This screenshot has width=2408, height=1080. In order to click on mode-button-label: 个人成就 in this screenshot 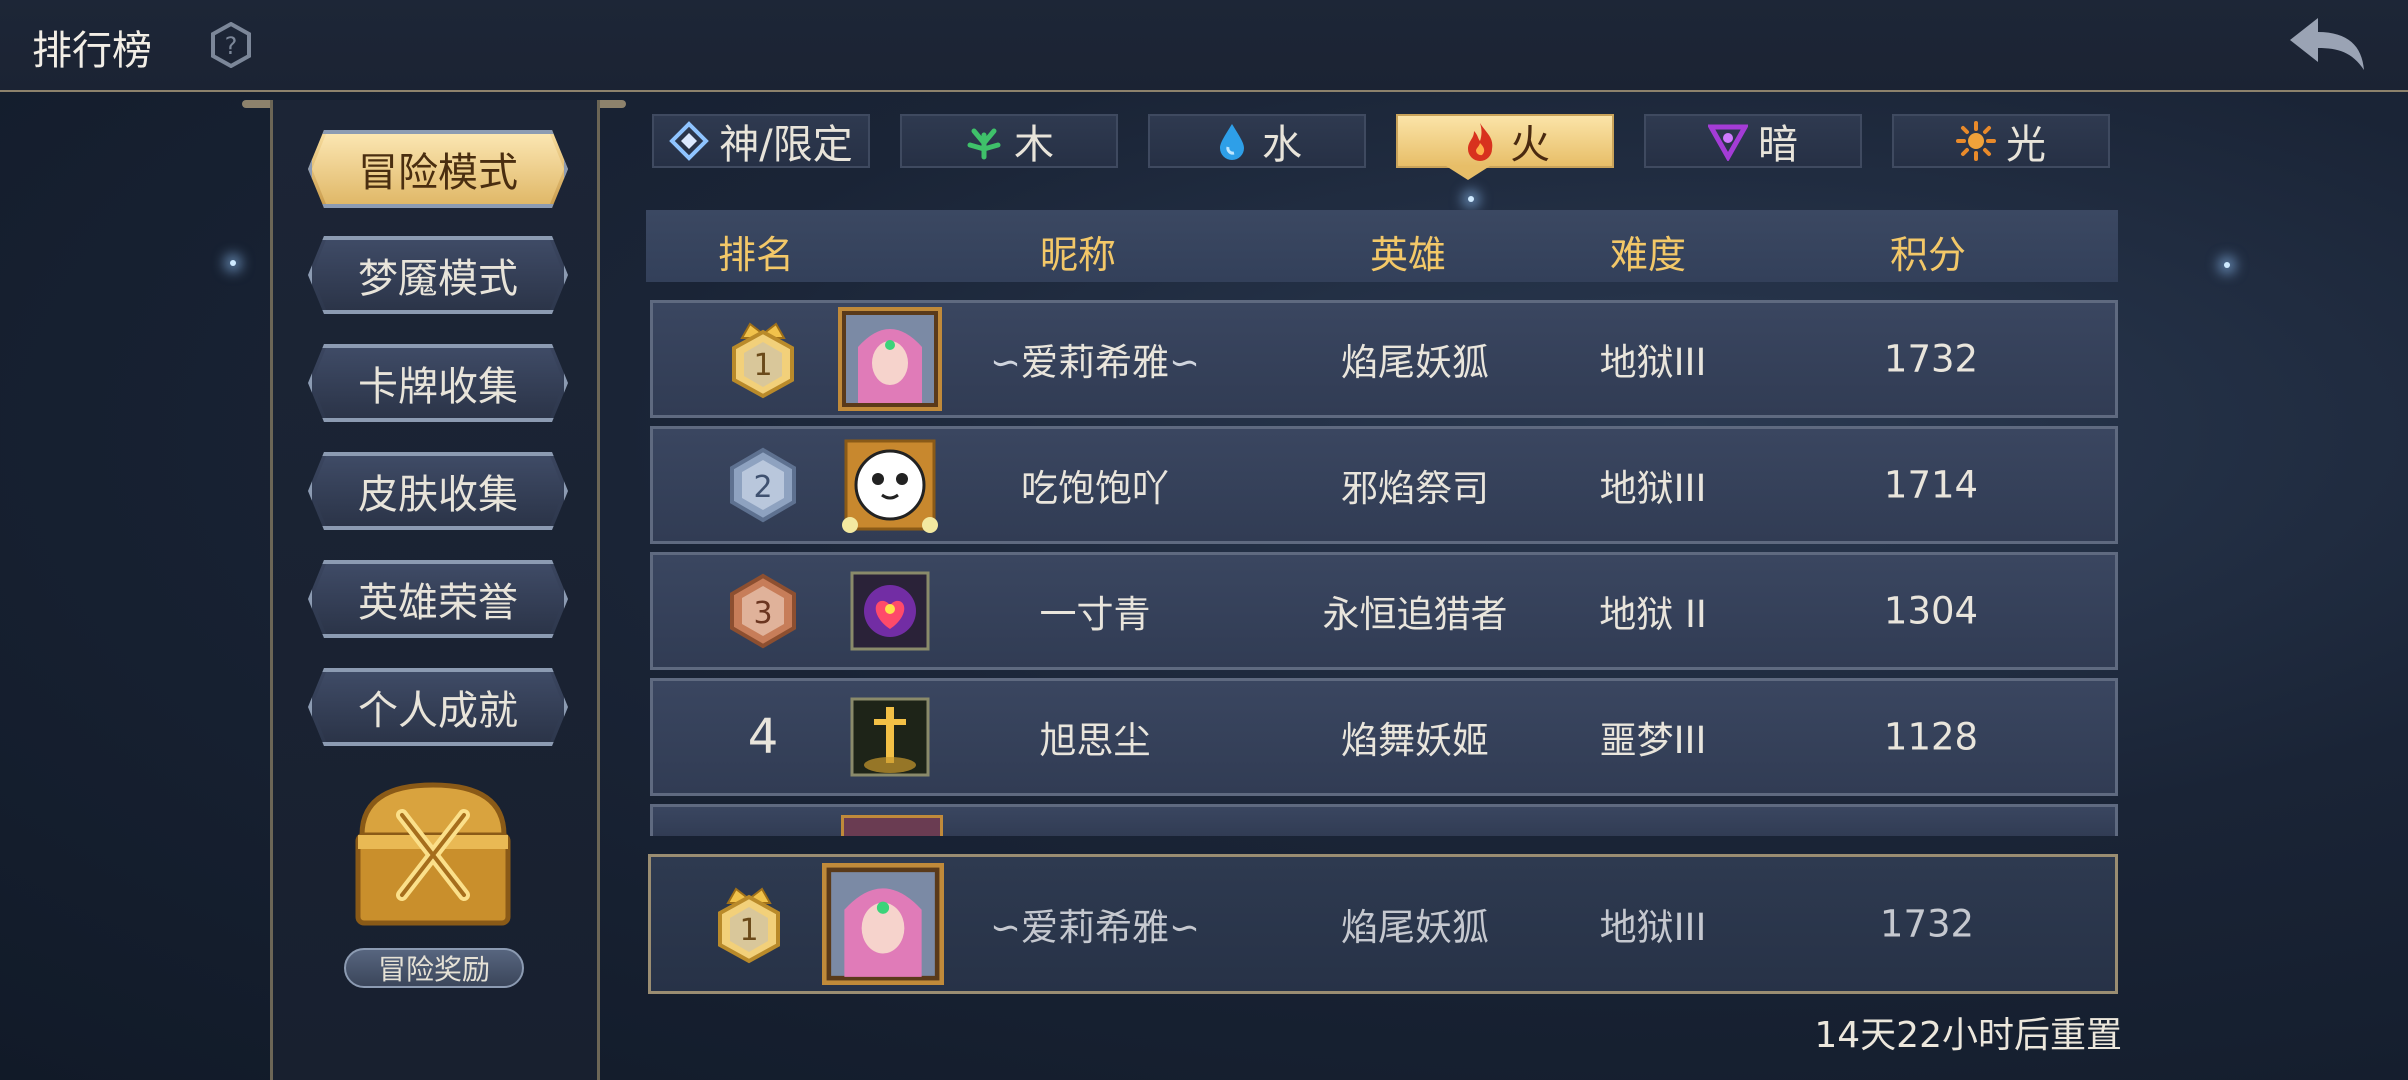, I will do `click(438, 711)`.